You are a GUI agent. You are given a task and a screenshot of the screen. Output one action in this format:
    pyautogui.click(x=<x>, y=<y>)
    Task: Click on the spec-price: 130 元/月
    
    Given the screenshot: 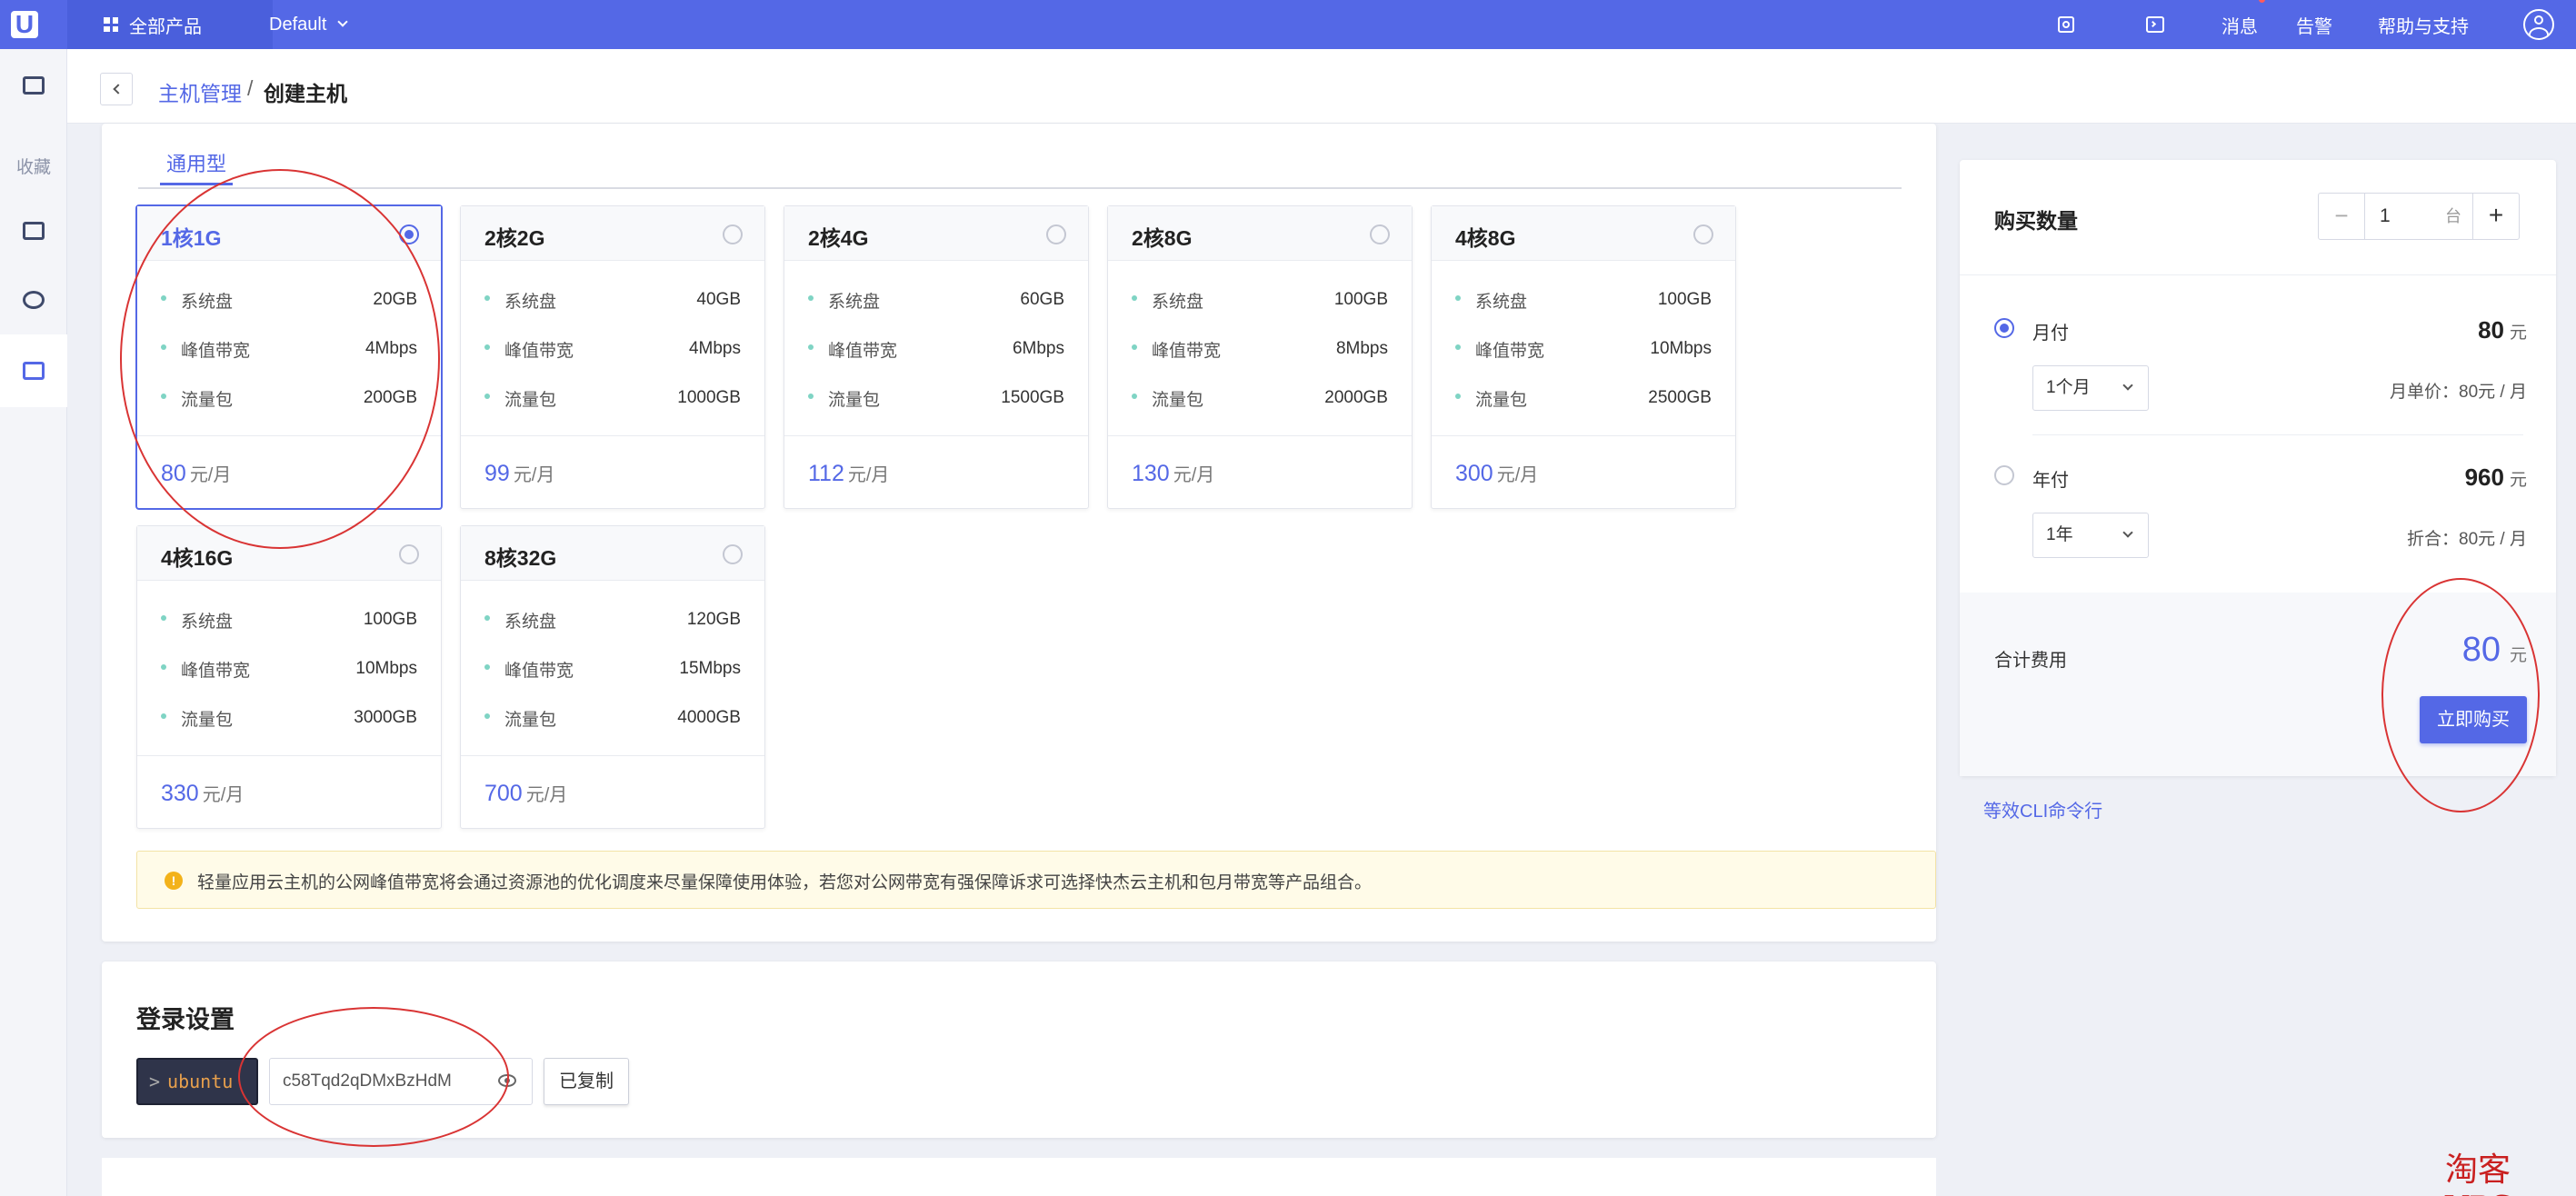 What is the action you would take?
    pyautogui.click(x=1173, y=473)
    